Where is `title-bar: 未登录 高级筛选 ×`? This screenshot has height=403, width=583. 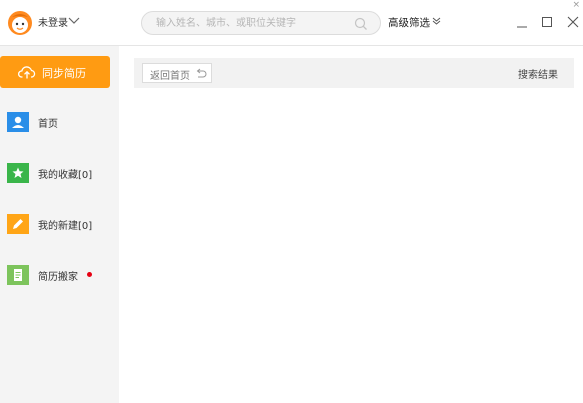
title-bar: 未登录 高级筛选 × is located at coordinates (291, 23).